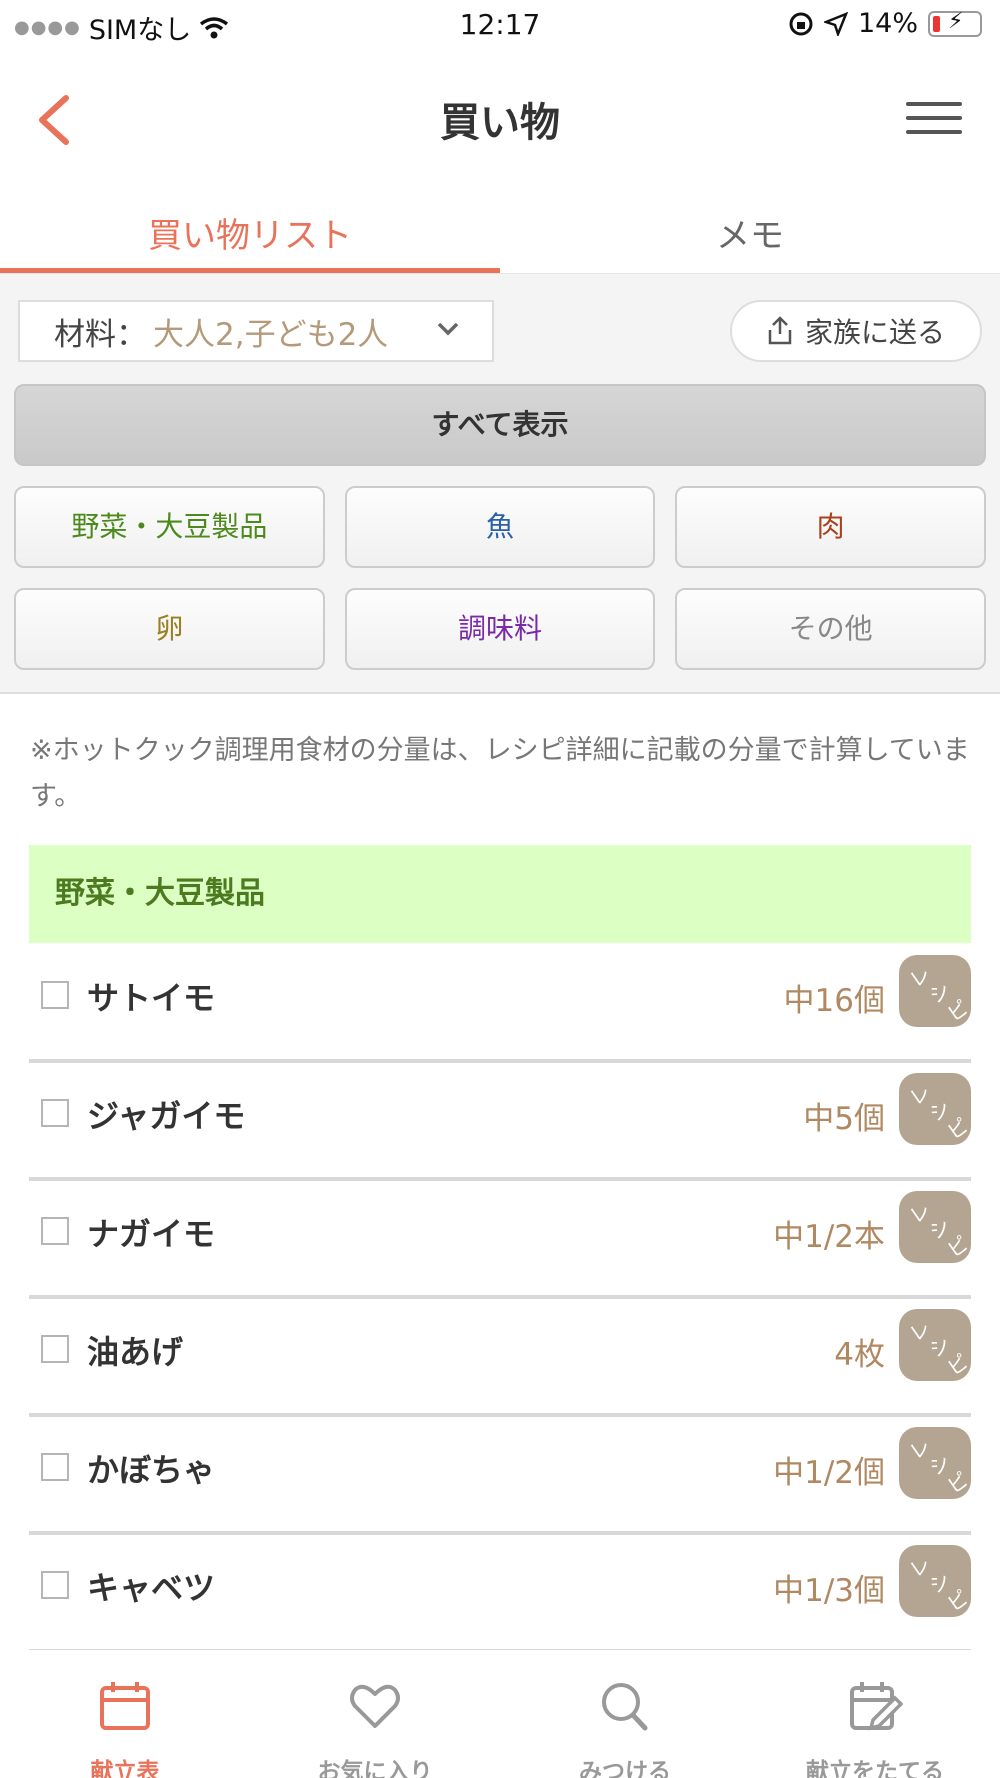 This screenshot has height=1778, width=1000. What do you see at coordinates (874, 332) in the screenshot?
I see `send-label: 家族に送る` at bounding box center [874, 332].